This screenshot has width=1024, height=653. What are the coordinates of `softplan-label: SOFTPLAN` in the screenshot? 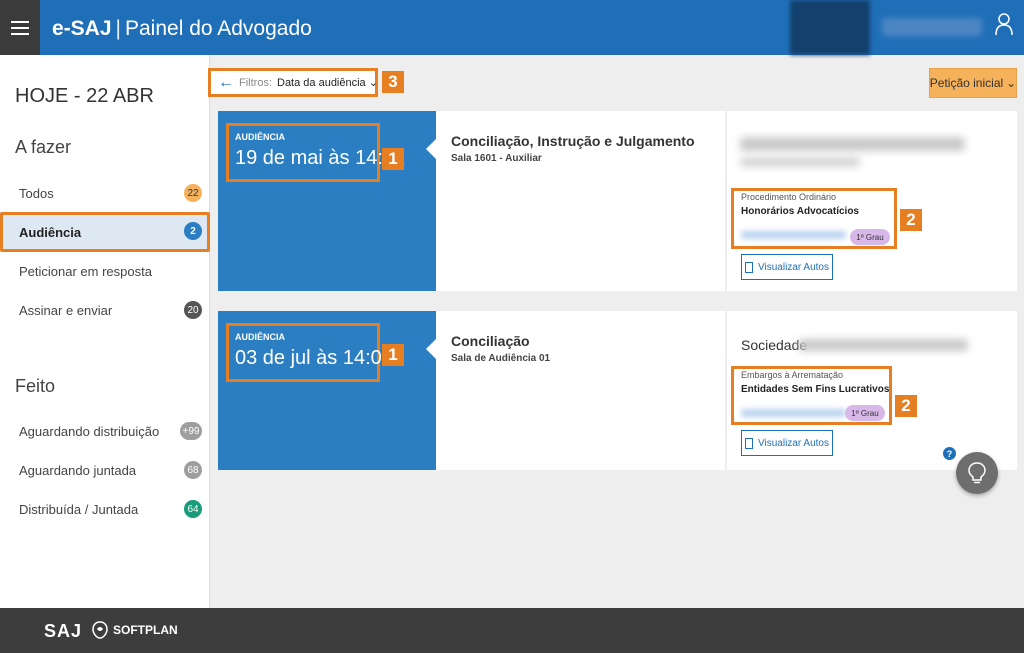 It's located at (145, 630).